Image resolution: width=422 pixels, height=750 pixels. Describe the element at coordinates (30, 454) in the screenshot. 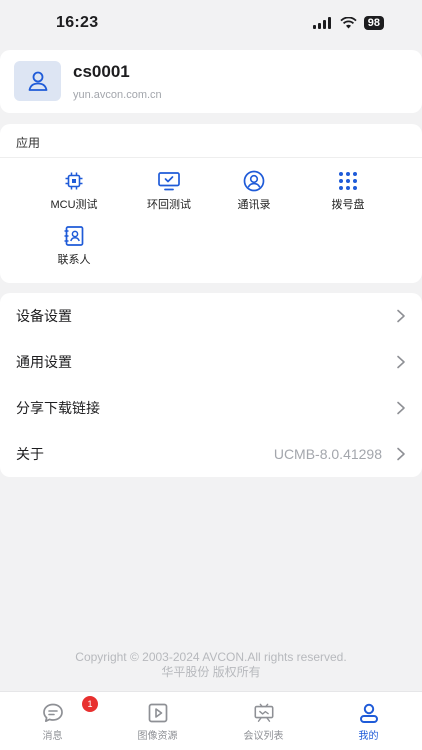

I see `row-label: 关于` at that location.